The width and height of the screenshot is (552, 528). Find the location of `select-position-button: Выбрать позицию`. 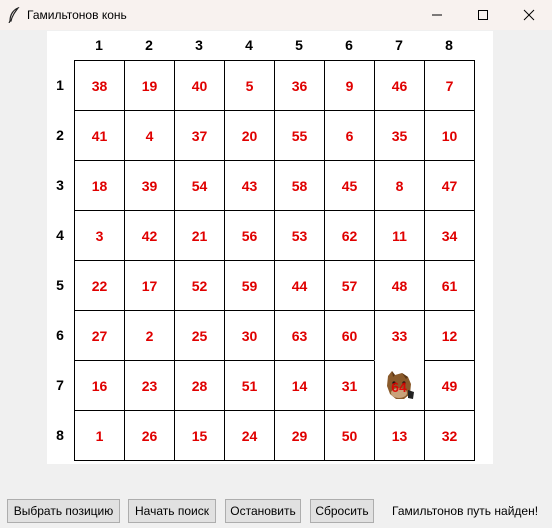

select-position-button: Выбрать позицию is located at coordinates (63, 511).